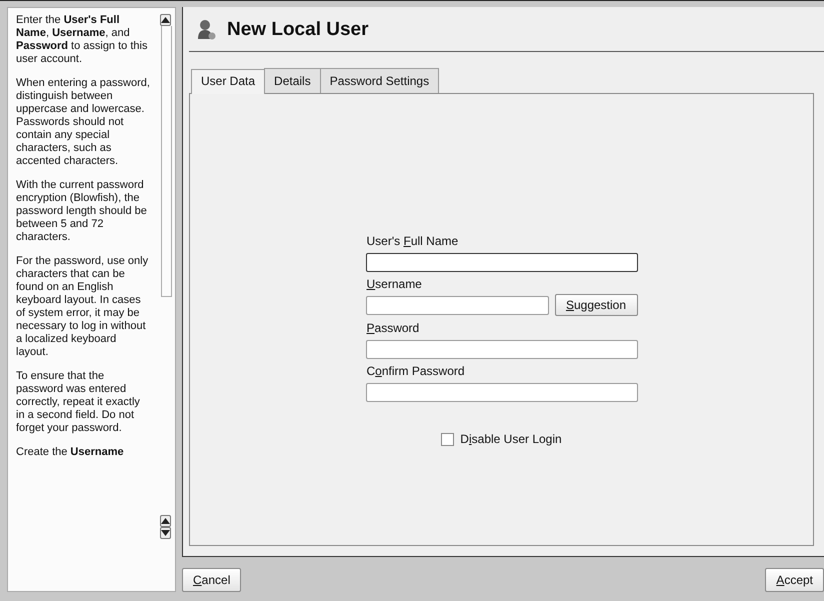 Image resolution: width=824 pixels, height=601 pixels. Describe the element at coordinates (228, 81) in the screenshot. I see `tab: User Data` at that location.